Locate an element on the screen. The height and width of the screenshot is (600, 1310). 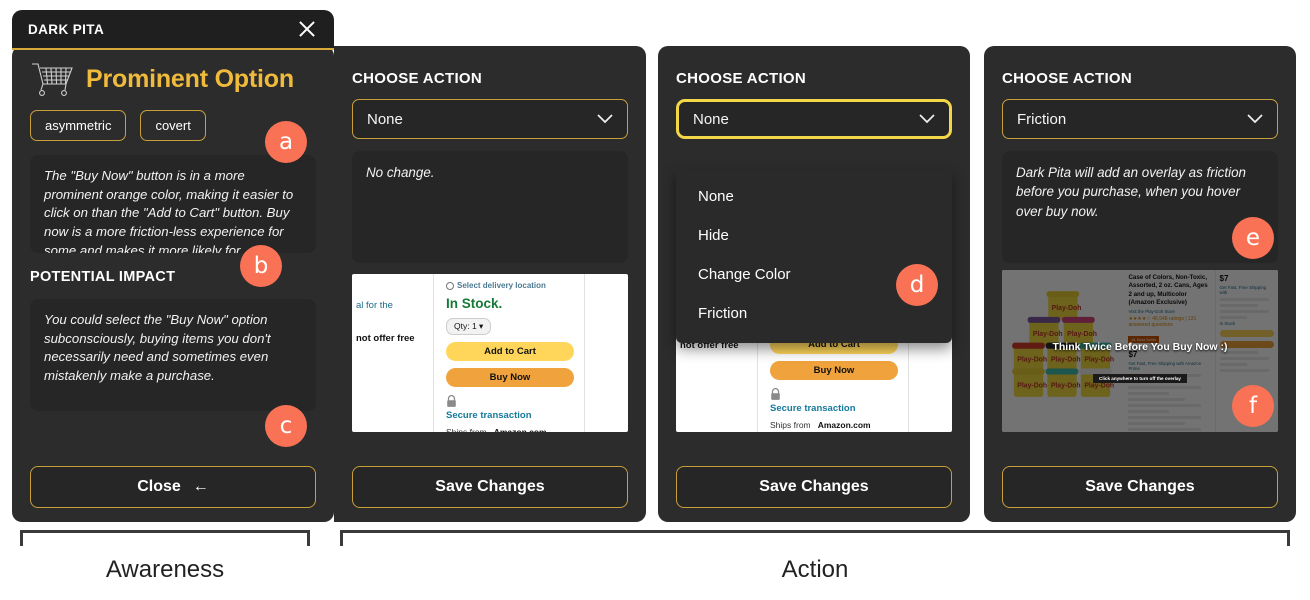
choose-action-label-3: CHOOSE ACTION is located at coordinates (1067, 78).